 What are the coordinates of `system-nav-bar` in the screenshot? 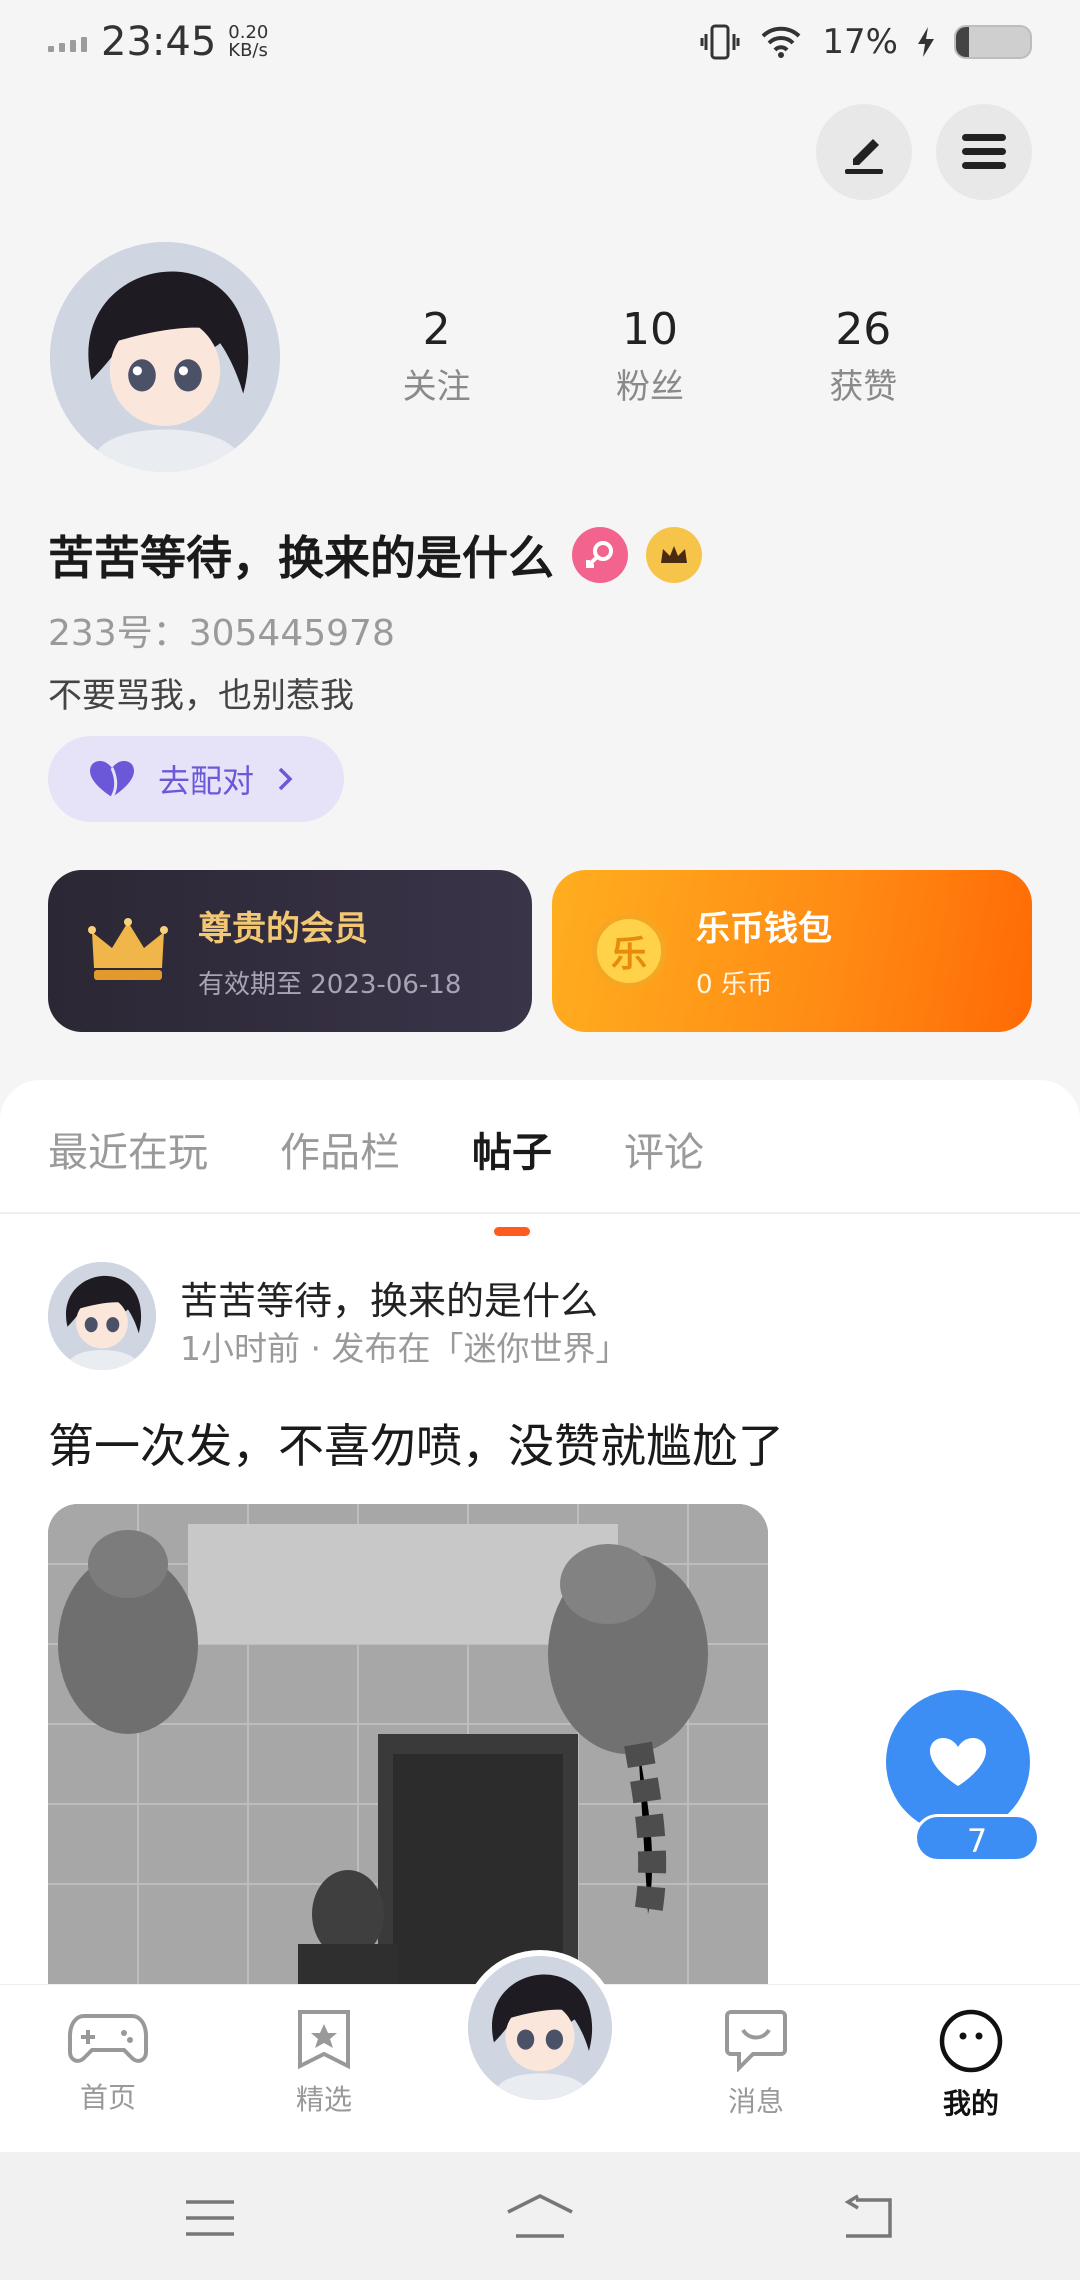 It's located at (540, 2216).